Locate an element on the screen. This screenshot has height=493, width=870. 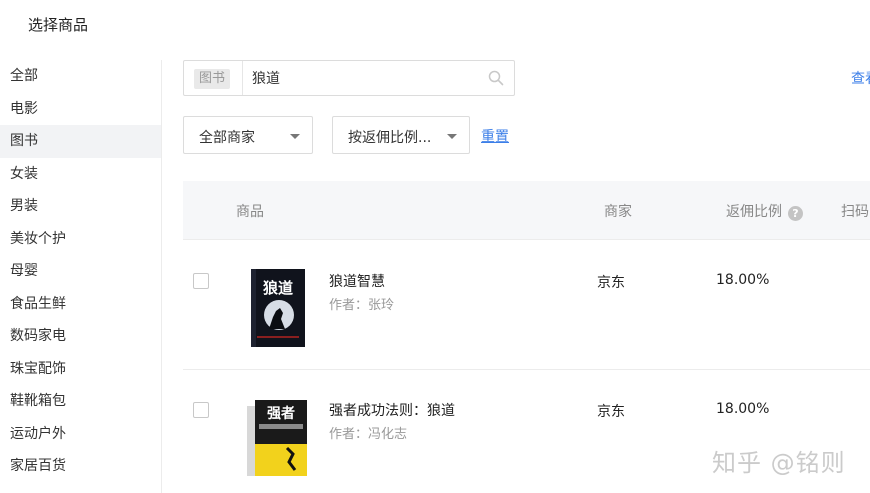
sidebar-item-shoes-bags: 鞋靴箱包 is located at coordinates (80, 401).